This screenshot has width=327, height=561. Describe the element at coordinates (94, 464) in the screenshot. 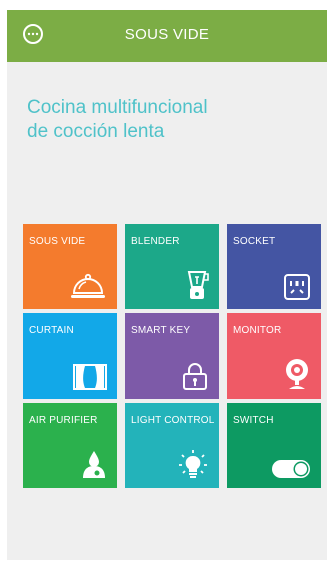

I see `humidifier-icon` at that location.